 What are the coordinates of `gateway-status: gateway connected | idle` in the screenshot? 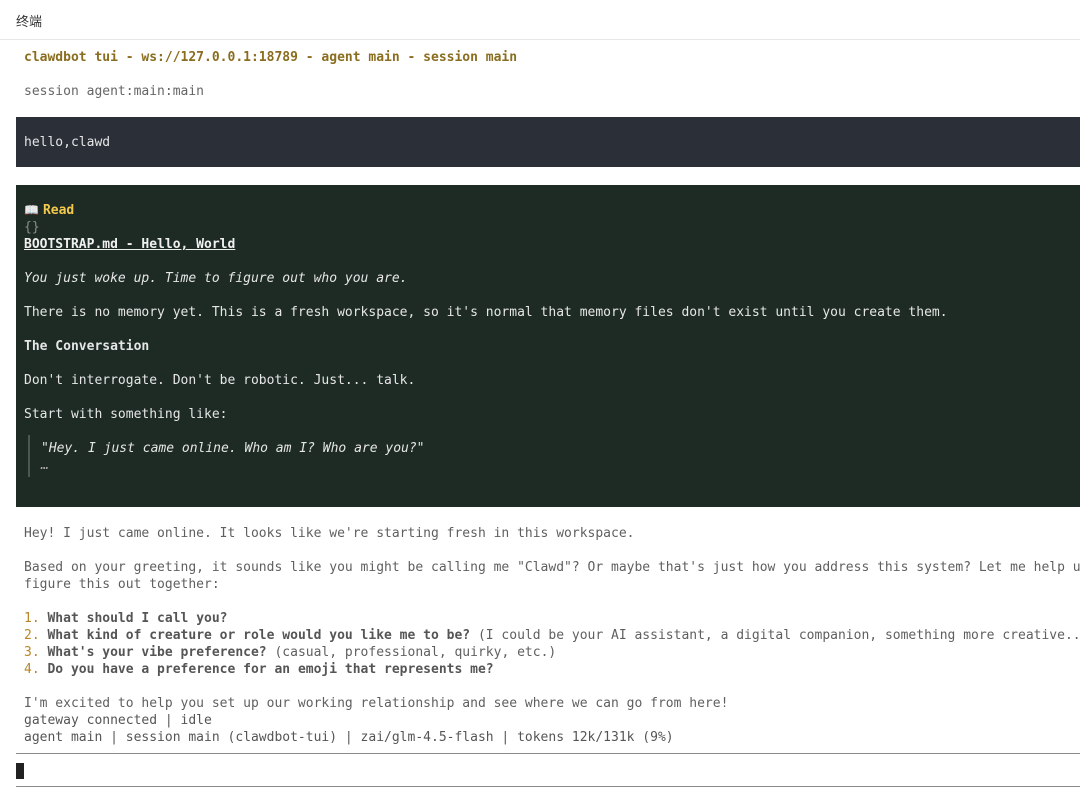 It's located at (118, 720).